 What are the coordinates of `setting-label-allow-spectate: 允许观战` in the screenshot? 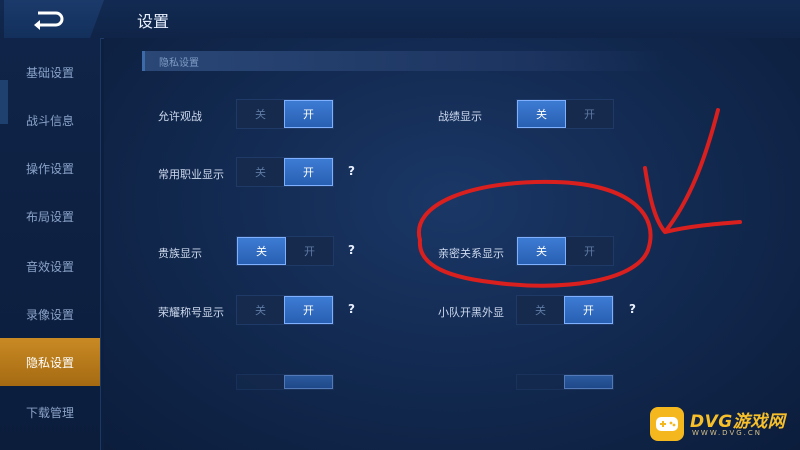 It's located at (180, 116).